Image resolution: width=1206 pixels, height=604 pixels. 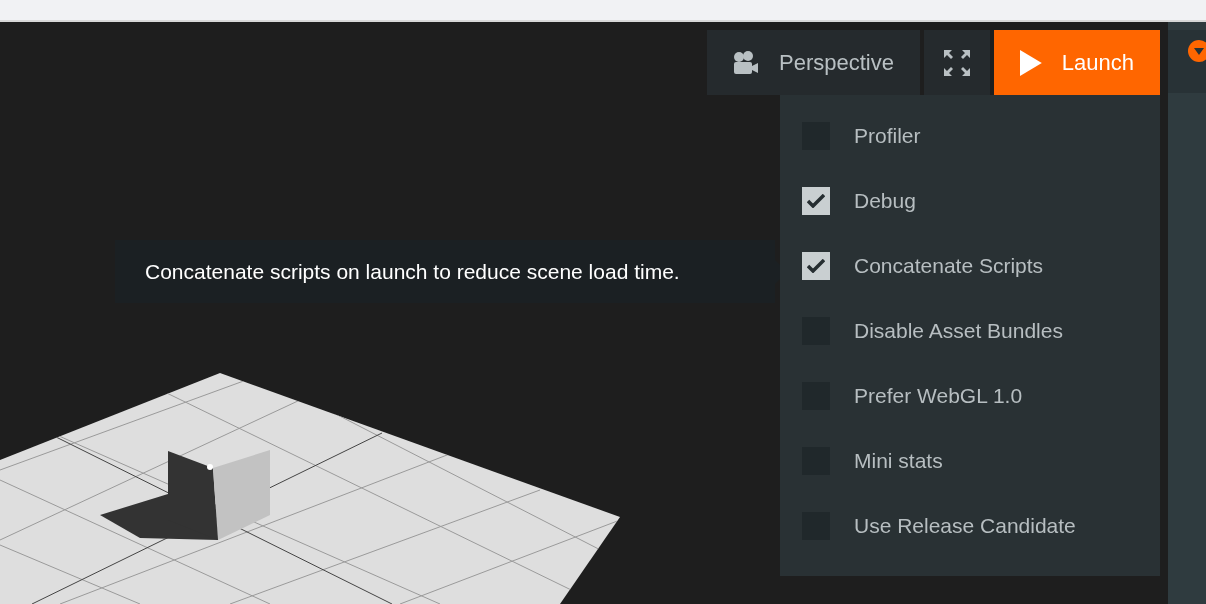 What do you see at coordinates (1031, 62) in the screenshot?
I see `play-icon` at bounding box center [1031, 62].